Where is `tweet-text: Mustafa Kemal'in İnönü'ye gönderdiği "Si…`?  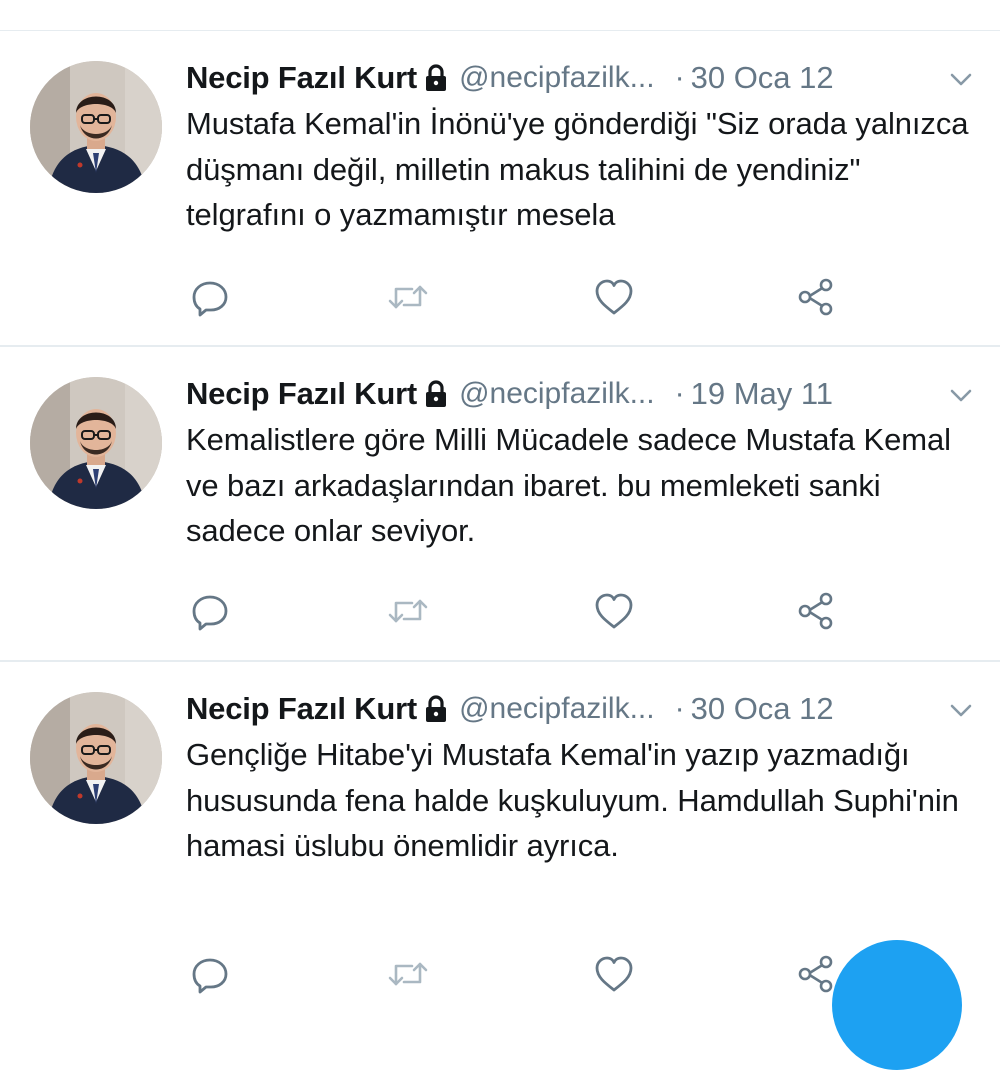 tweet-text: Mustafa Kemal'in İnönü'ye gönderdiği "Si… is located at coordinates (577, 169).